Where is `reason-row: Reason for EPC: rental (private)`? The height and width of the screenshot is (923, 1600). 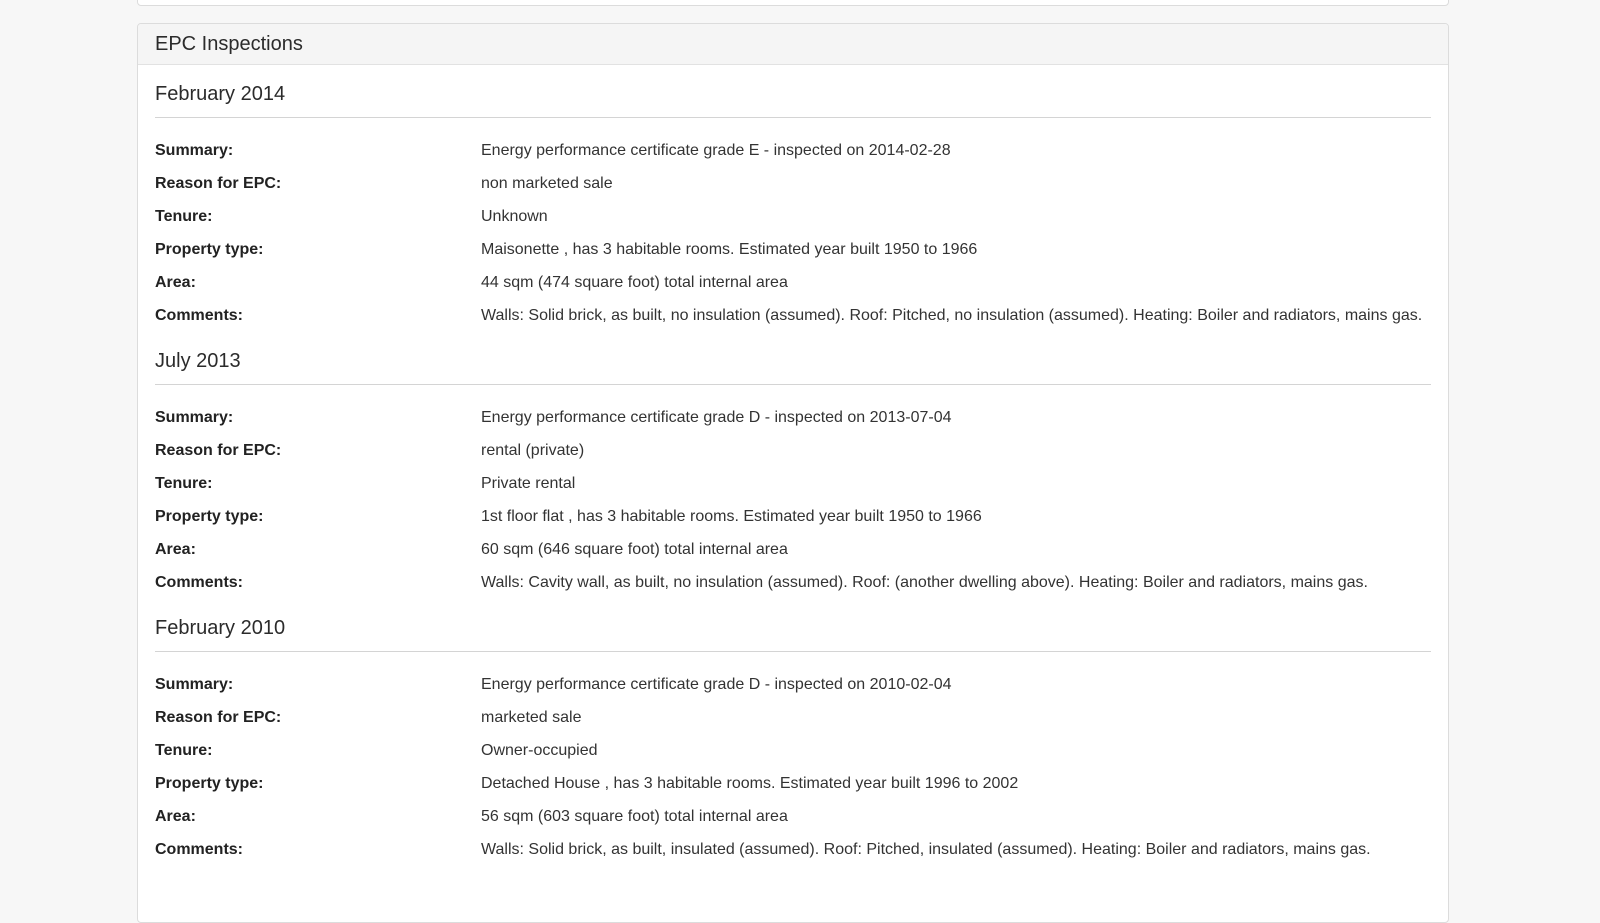
reason-row: Reason for EPC: rental (private) is located at coordinates (793, 450).